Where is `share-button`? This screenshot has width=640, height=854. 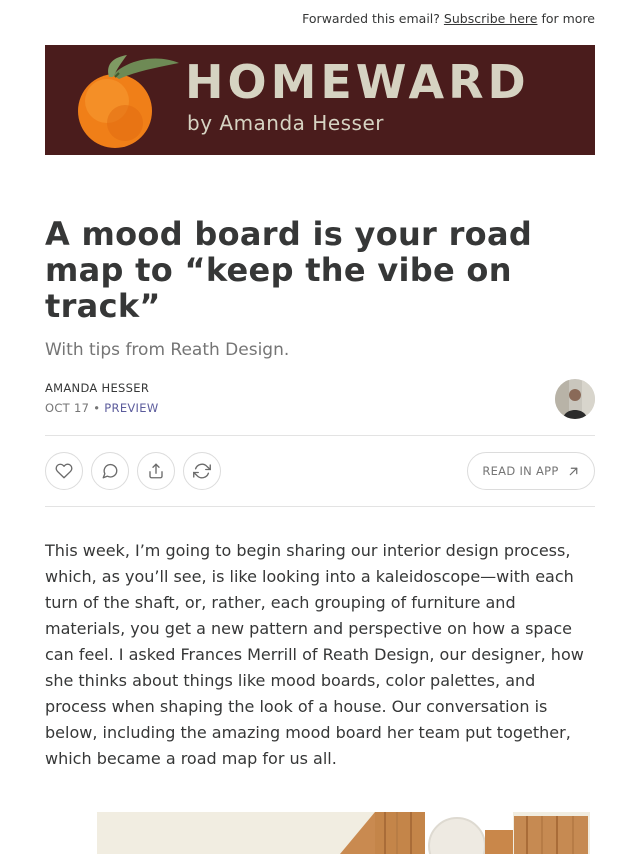
share-button is located at coordinates (156, 471).